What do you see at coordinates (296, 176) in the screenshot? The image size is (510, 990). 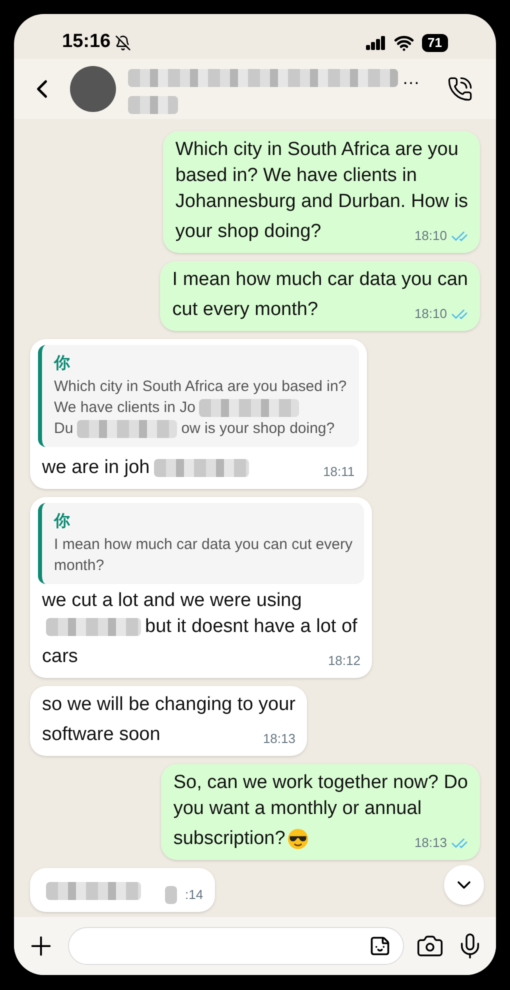 I see `message-text: based in? We have clients in` at bounding box center [296, 176].